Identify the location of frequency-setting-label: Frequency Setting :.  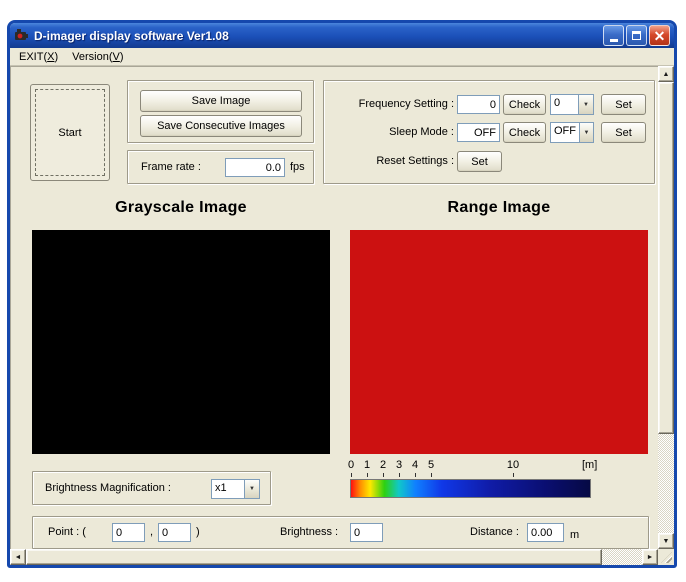
(406, 104).